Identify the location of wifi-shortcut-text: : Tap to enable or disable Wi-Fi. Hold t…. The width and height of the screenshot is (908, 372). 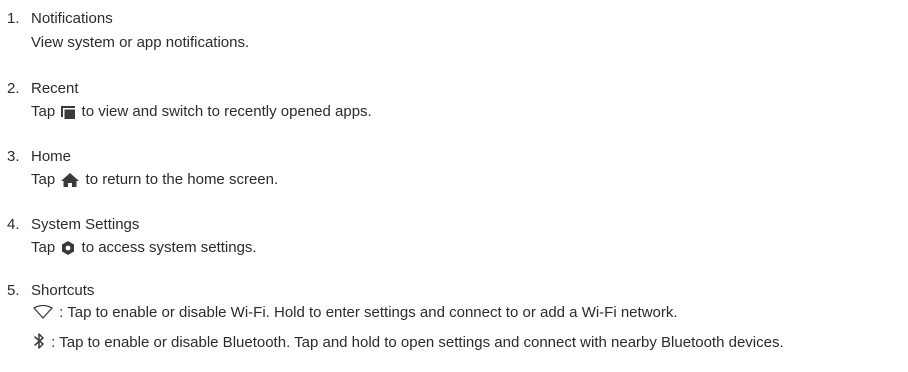
(368, 312).